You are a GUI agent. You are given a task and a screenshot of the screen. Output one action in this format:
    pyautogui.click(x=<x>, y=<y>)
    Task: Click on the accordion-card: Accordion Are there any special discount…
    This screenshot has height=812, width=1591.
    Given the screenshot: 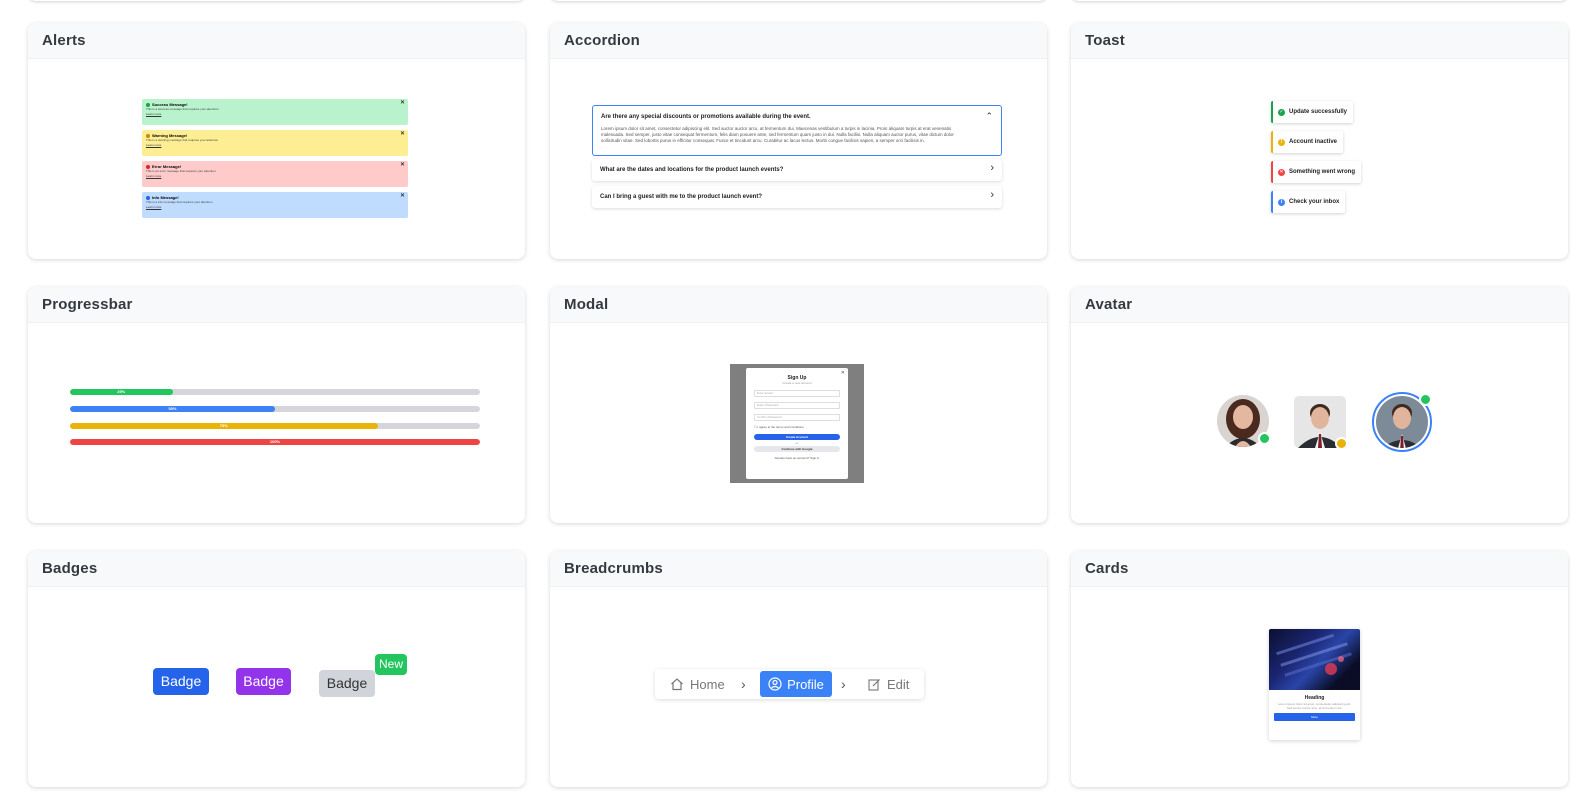 What is the action you would take?
    pyautogui.click(x=798, y=141)
    